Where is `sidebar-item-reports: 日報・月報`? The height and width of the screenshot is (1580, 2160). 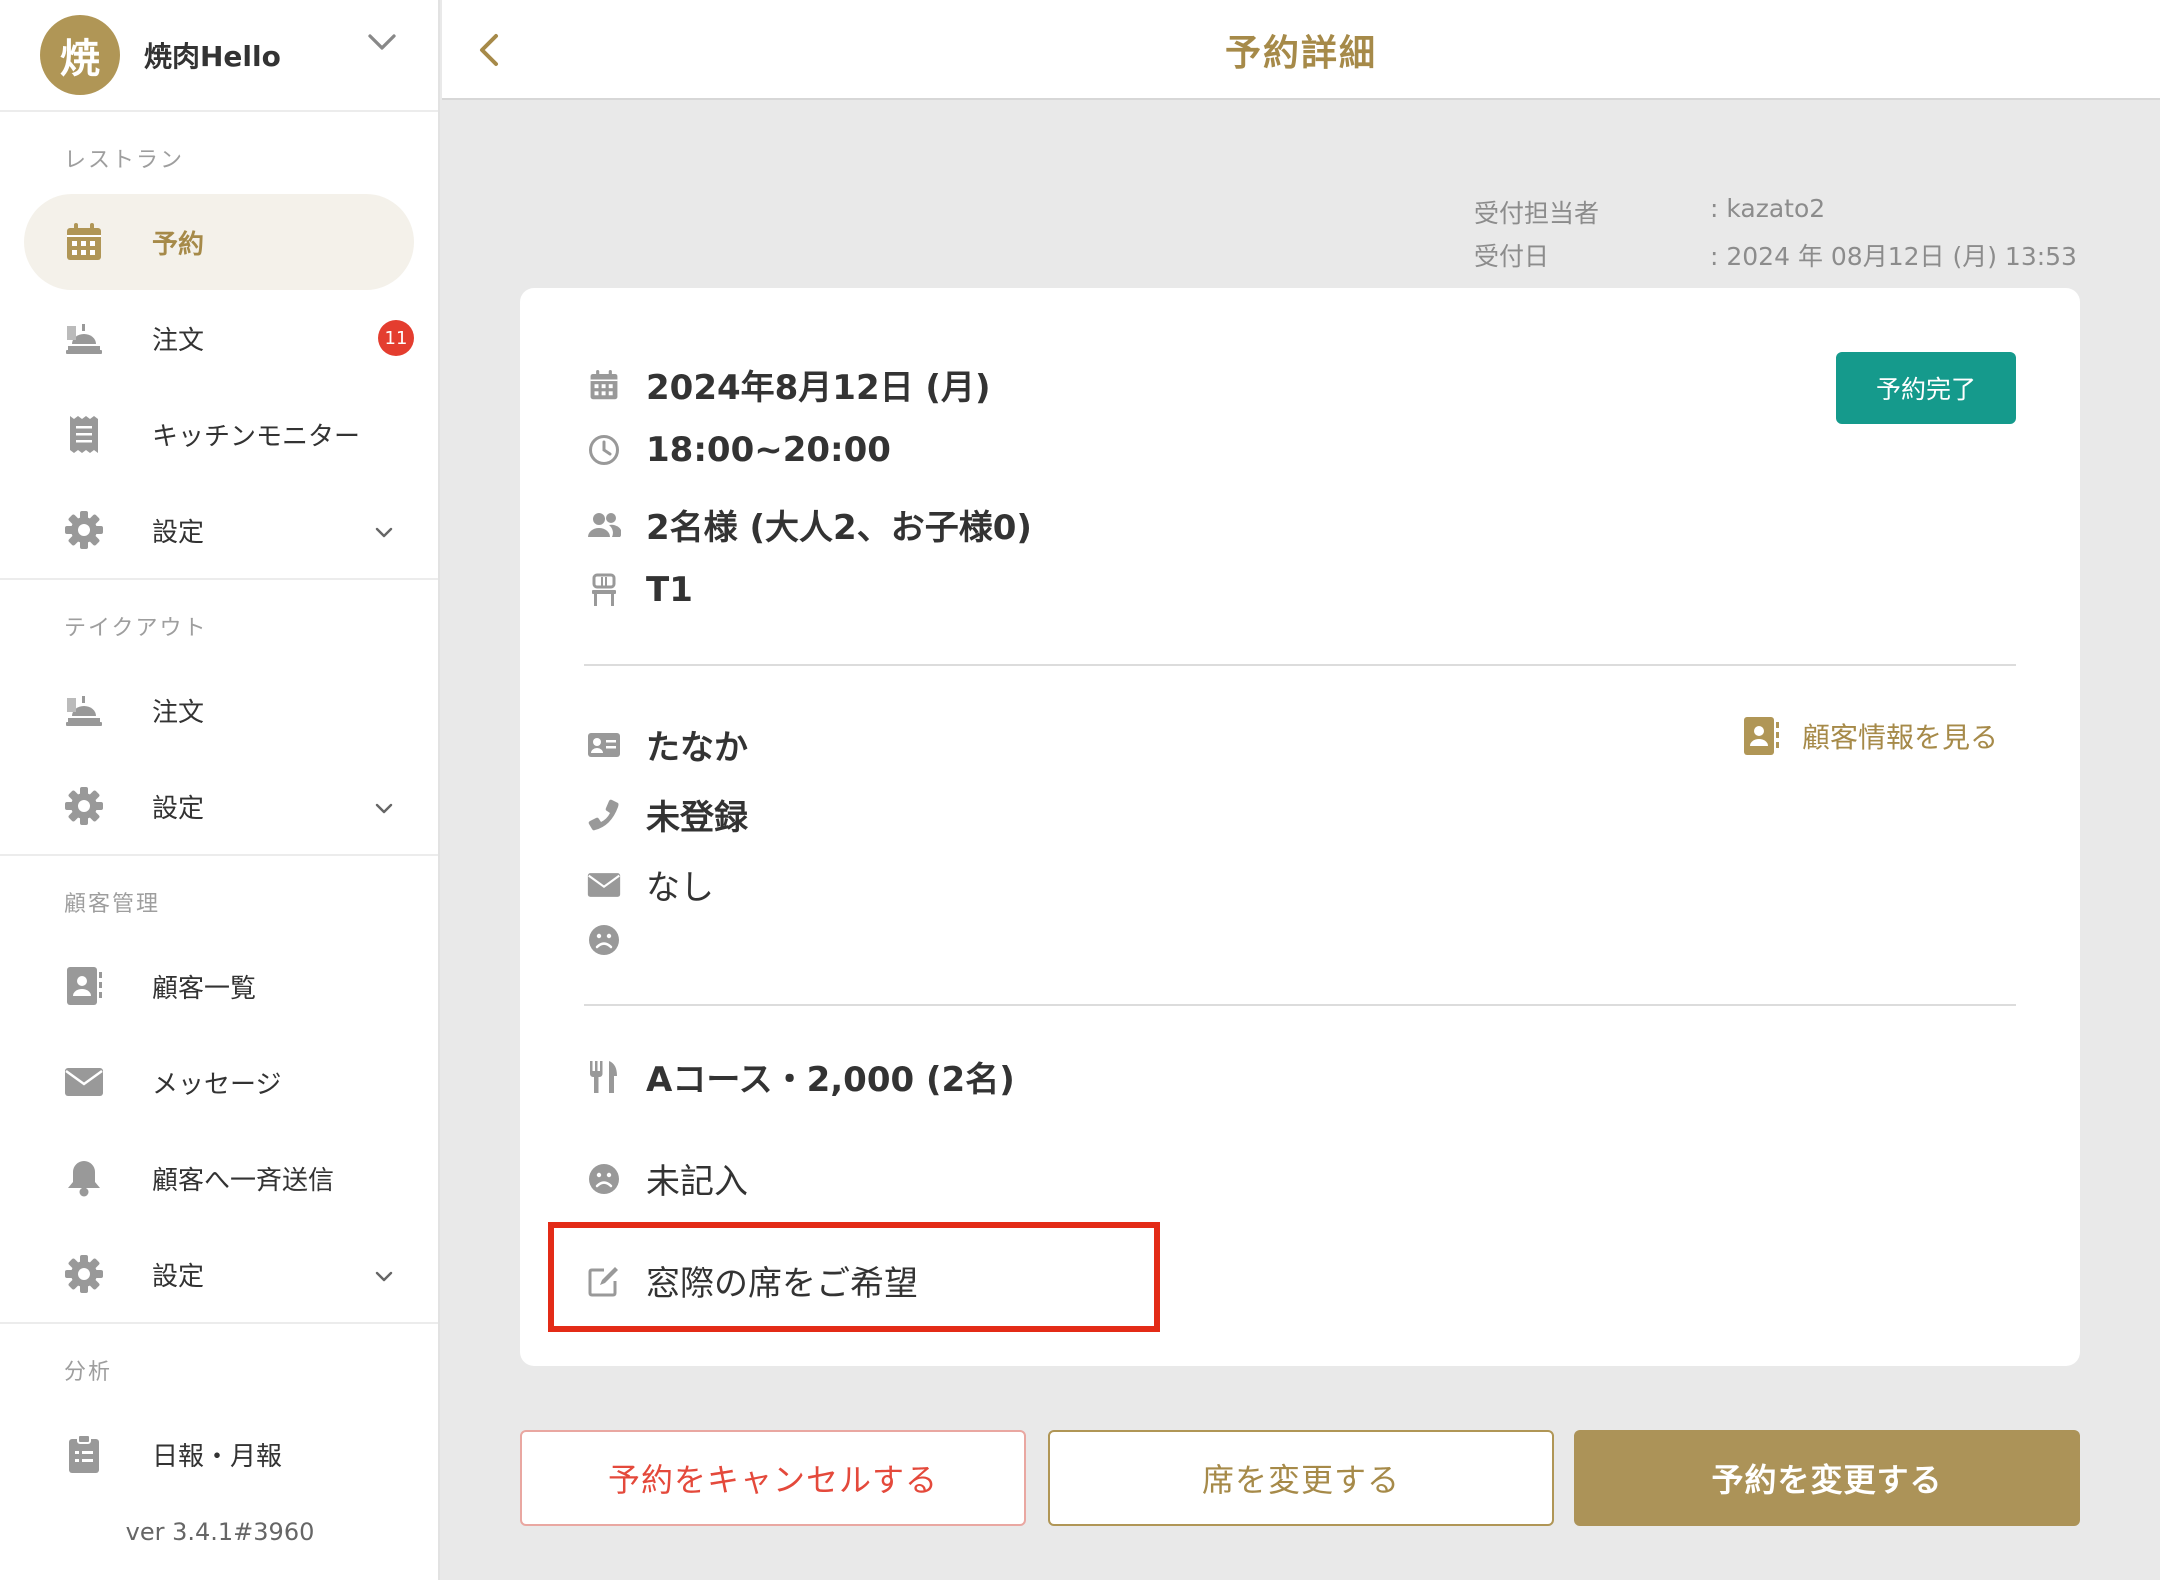 sidebar-item-reports: 日報・月報 is located at coordinates (219, 1454).